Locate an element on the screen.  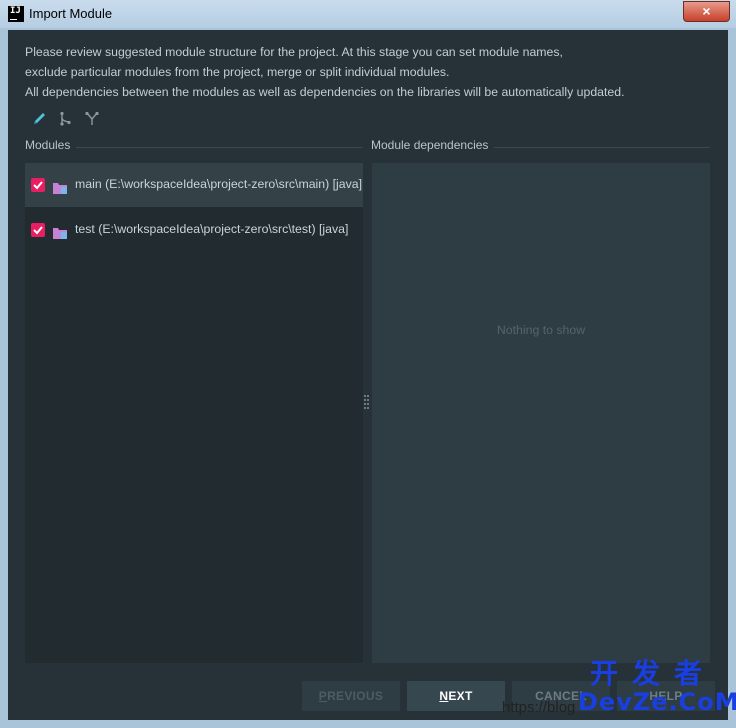
empty-state-text: Nothing to show is located at coordinates (541, 330).